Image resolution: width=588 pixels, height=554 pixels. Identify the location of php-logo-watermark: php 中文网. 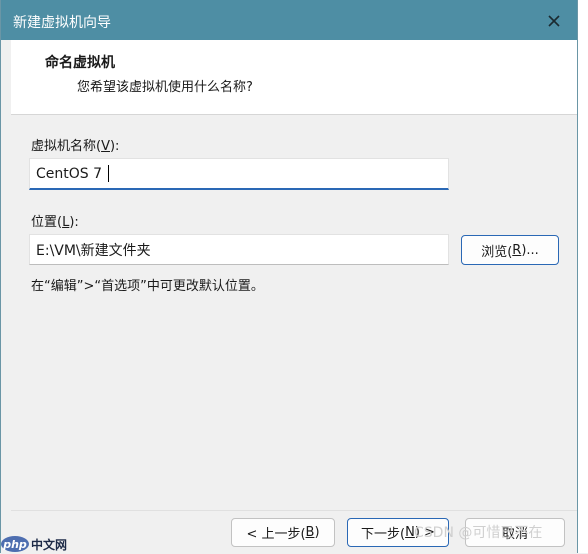
(34, 544).